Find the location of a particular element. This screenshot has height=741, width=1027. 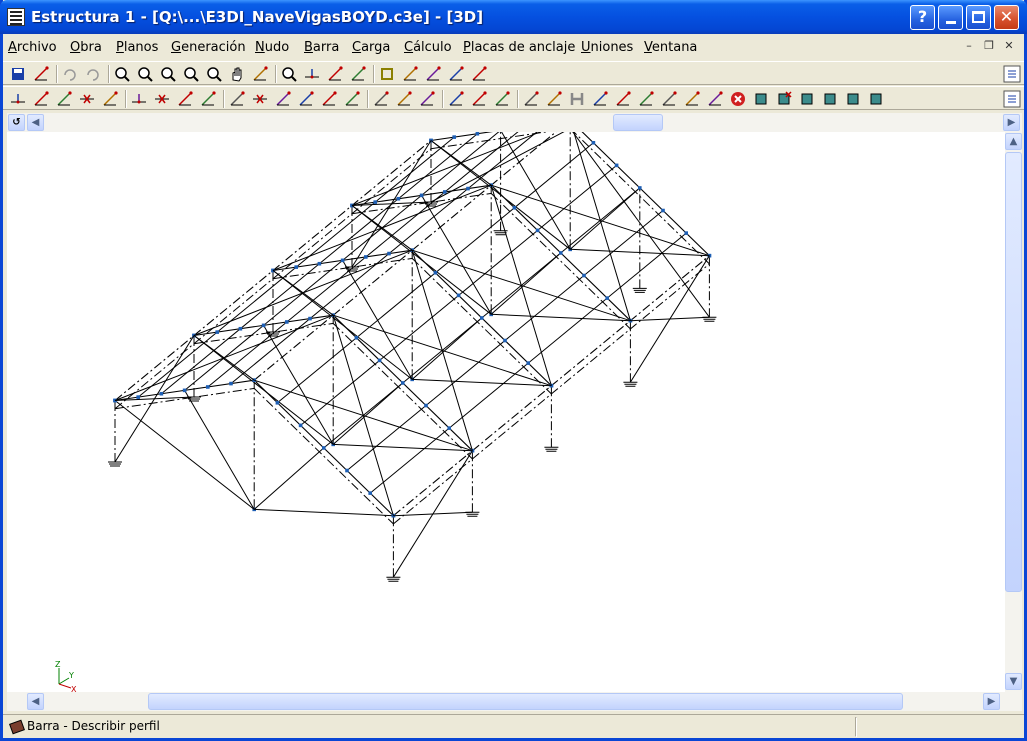

menu-ventana: Ventana is located at coordinates (670, 47).